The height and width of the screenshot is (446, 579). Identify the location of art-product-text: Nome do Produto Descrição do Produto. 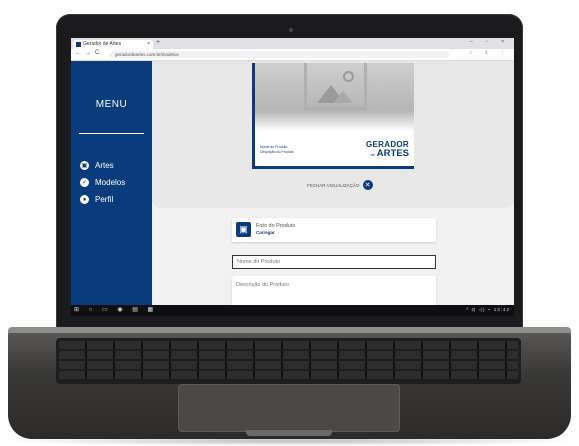
(277, 149).